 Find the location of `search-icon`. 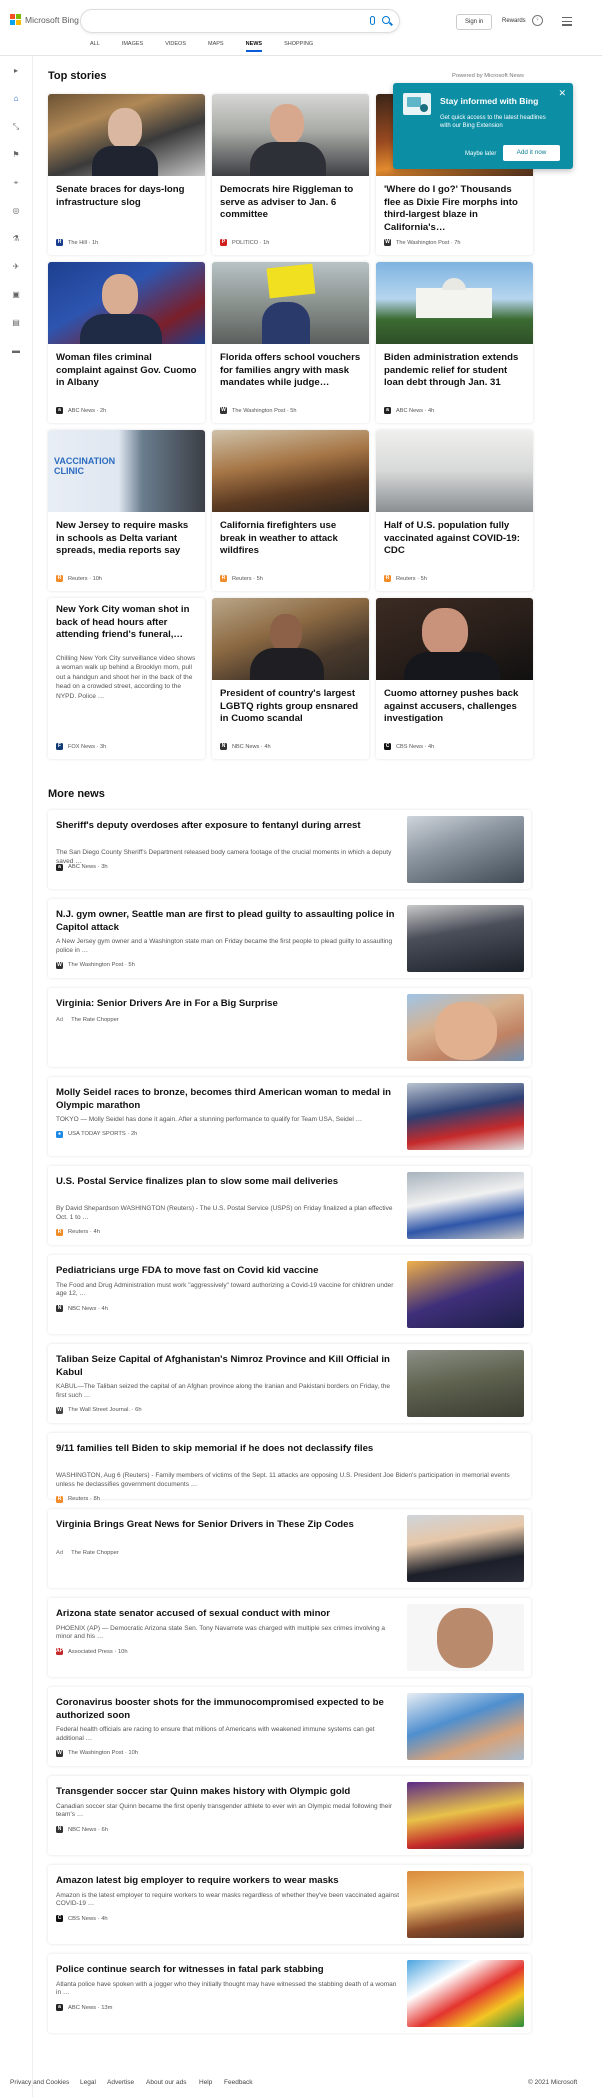

search-icon is located at coordinates (386, 20).